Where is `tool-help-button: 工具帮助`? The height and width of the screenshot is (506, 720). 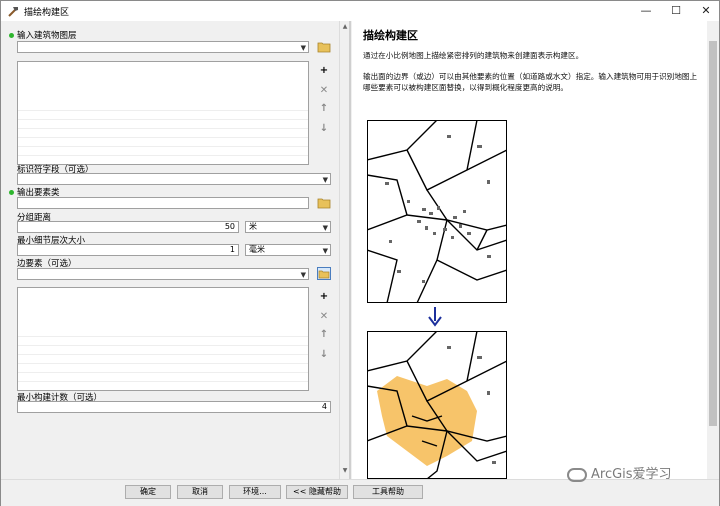 tool-help-button: 工具帮助 is located at coordinates (388, 492).